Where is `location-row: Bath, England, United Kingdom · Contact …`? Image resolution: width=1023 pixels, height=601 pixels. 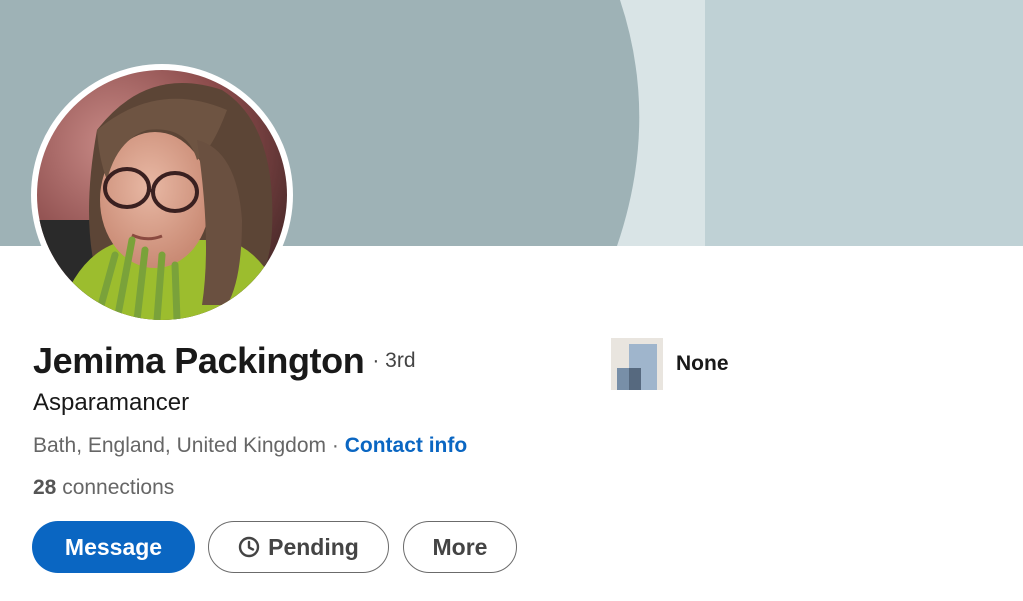 location-row: Bath, England, United Kingdom · Contact … is located at coordinates (250, 446).